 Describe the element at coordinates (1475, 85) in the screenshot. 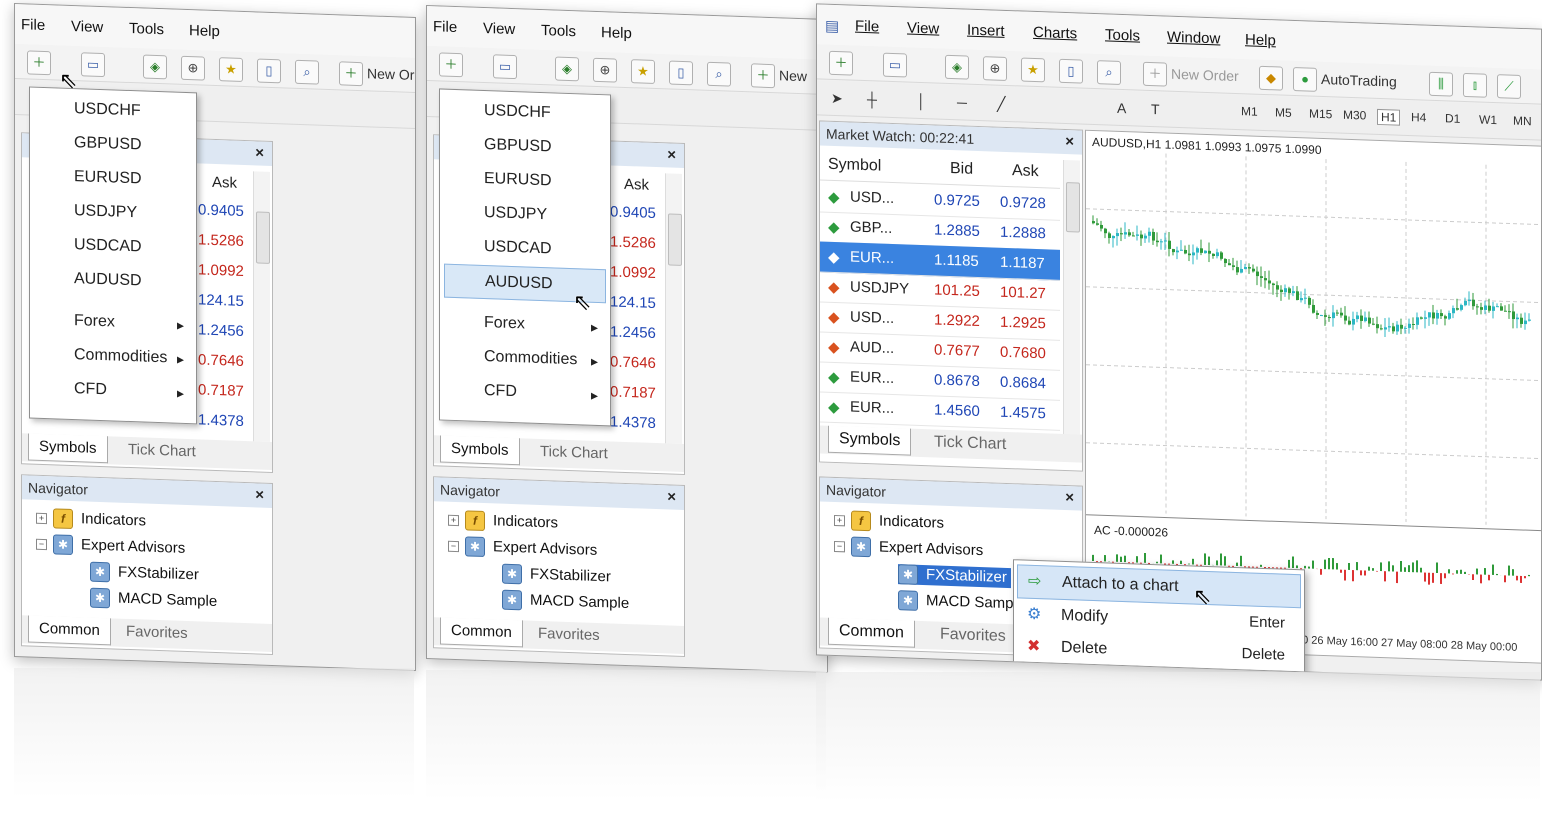

I see `candlestick-icon: ⫾` at that location.